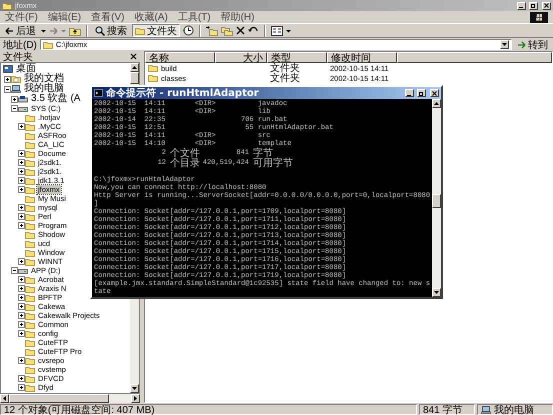 The image size is (553, 415). I want to click on column-header: 名称, so click(180, 57).